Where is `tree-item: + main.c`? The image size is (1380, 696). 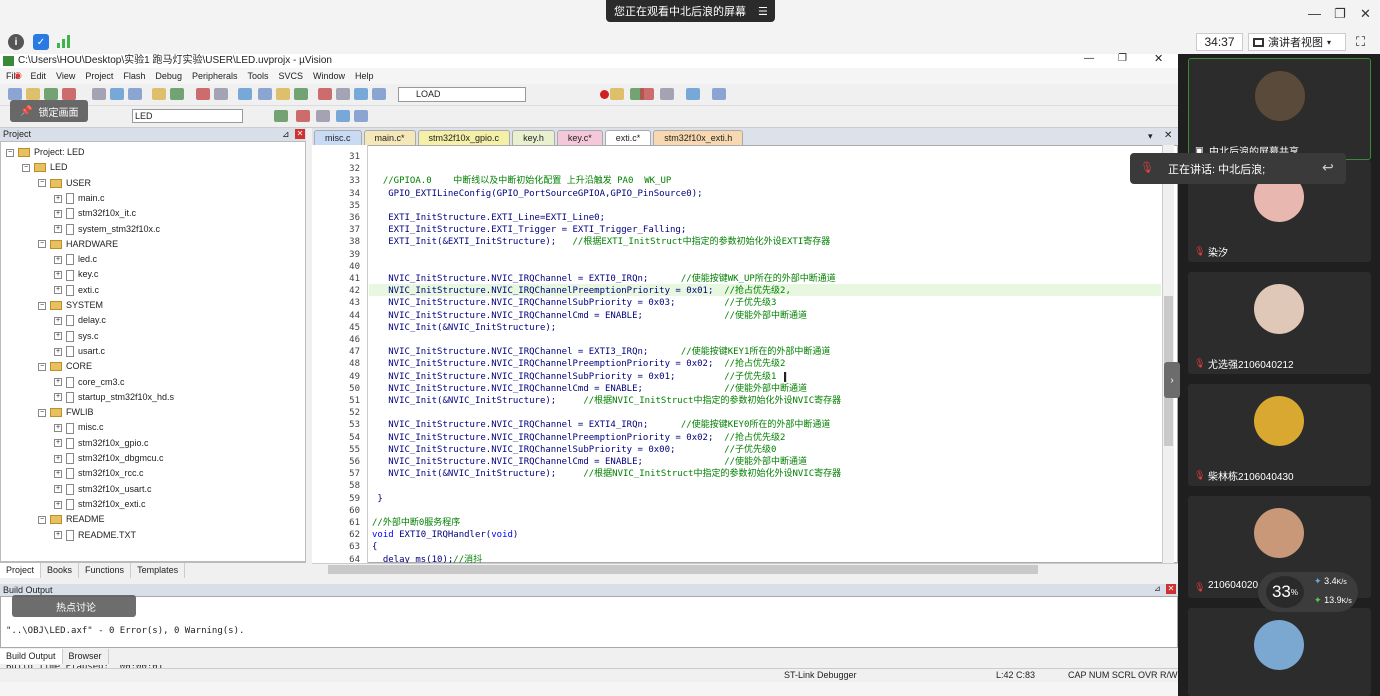
tree-item: + main.c is located at coordinates (79, 198).